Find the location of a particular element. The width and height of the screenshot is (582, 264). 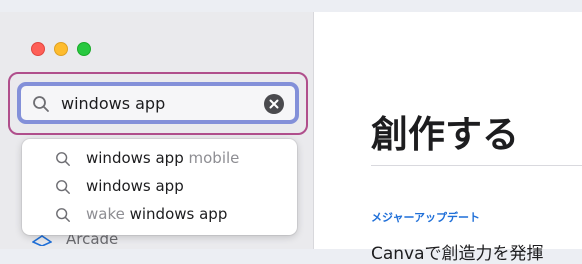

divider is located at coordinates (476, 165).